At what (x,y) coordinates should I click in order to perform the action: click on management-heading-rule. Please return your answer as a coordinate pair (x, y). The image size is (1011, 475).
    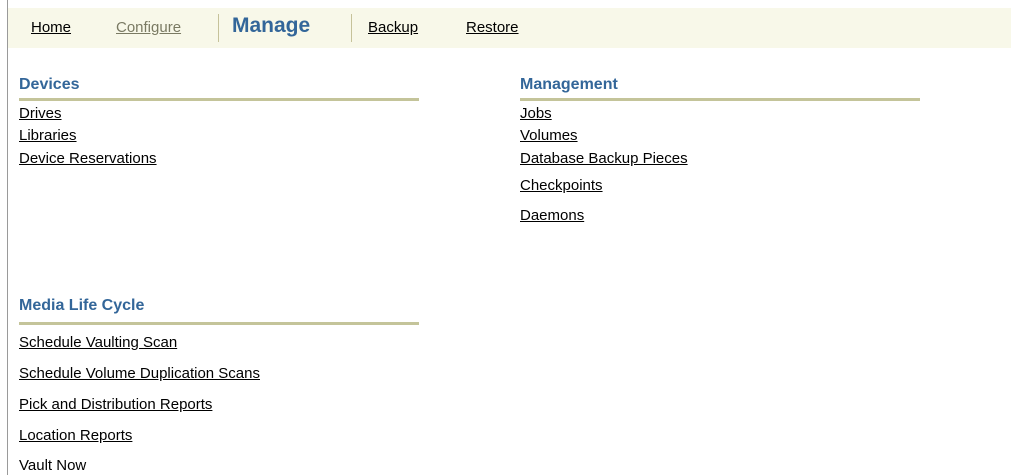
    Looking at the image, I should click on (720, 99).